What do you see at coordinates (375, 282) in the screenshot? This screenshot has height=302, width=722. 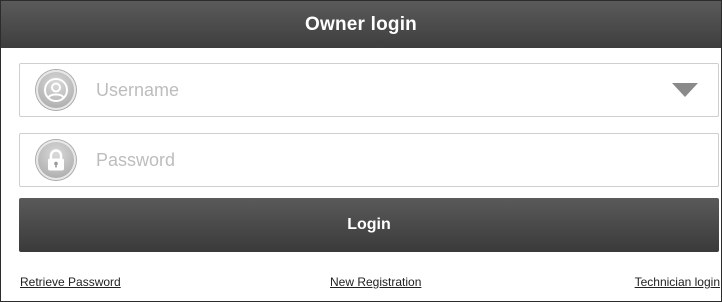 I see `new-registration-link: New Registration` at bounding box center [375, 282].